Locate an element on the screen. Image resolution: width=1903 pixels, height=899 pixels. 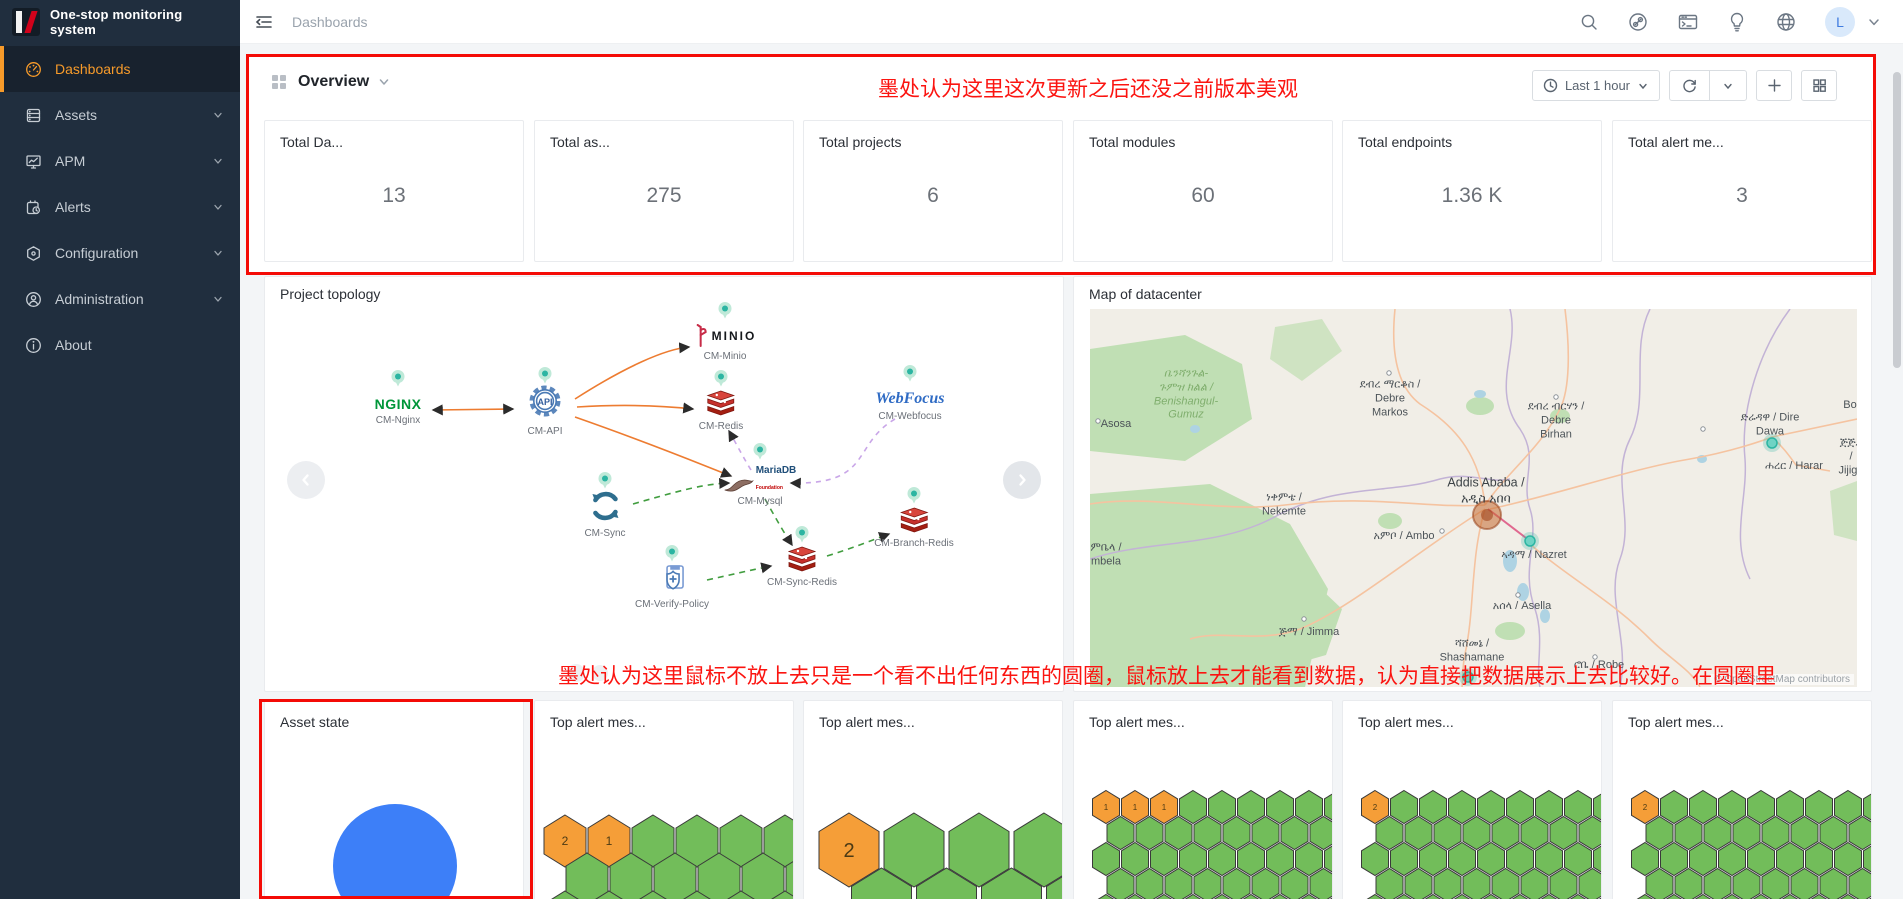
scrollbar-thumb is located at coordinates (1897, 220).